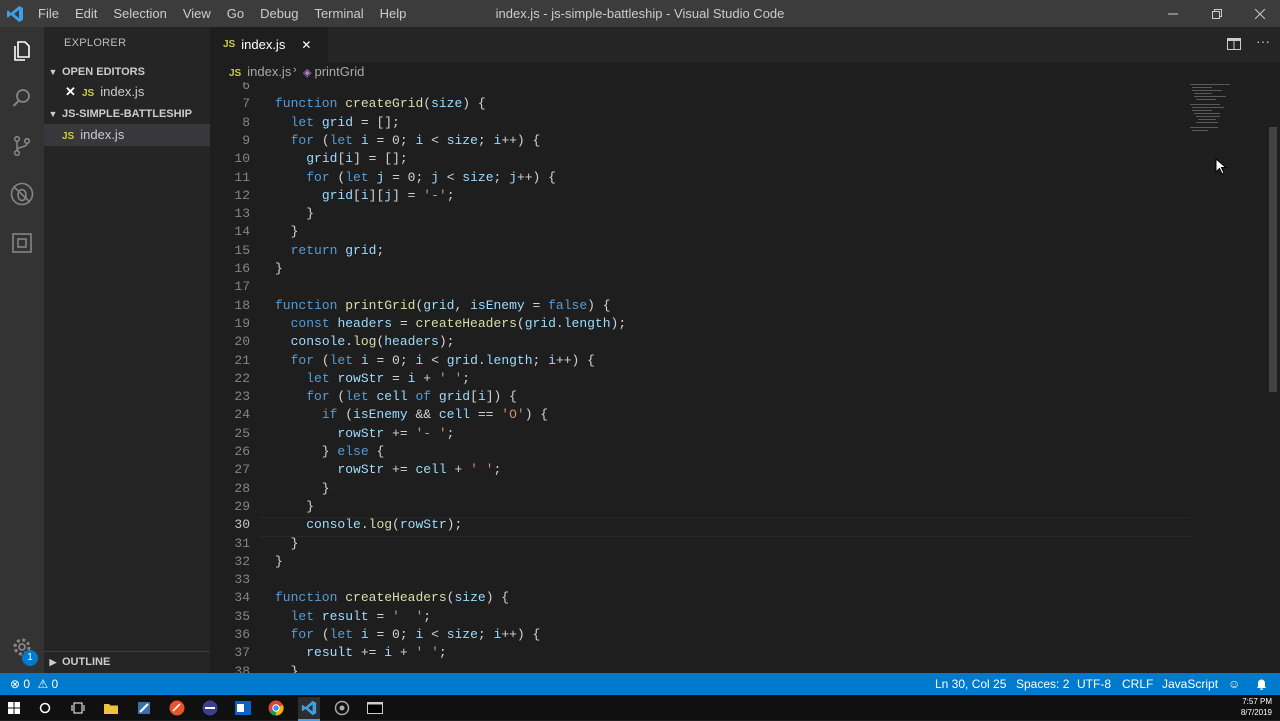 The width and height of the screenshot is (1280, 721). I want to click on search-button, so click(22, 98).